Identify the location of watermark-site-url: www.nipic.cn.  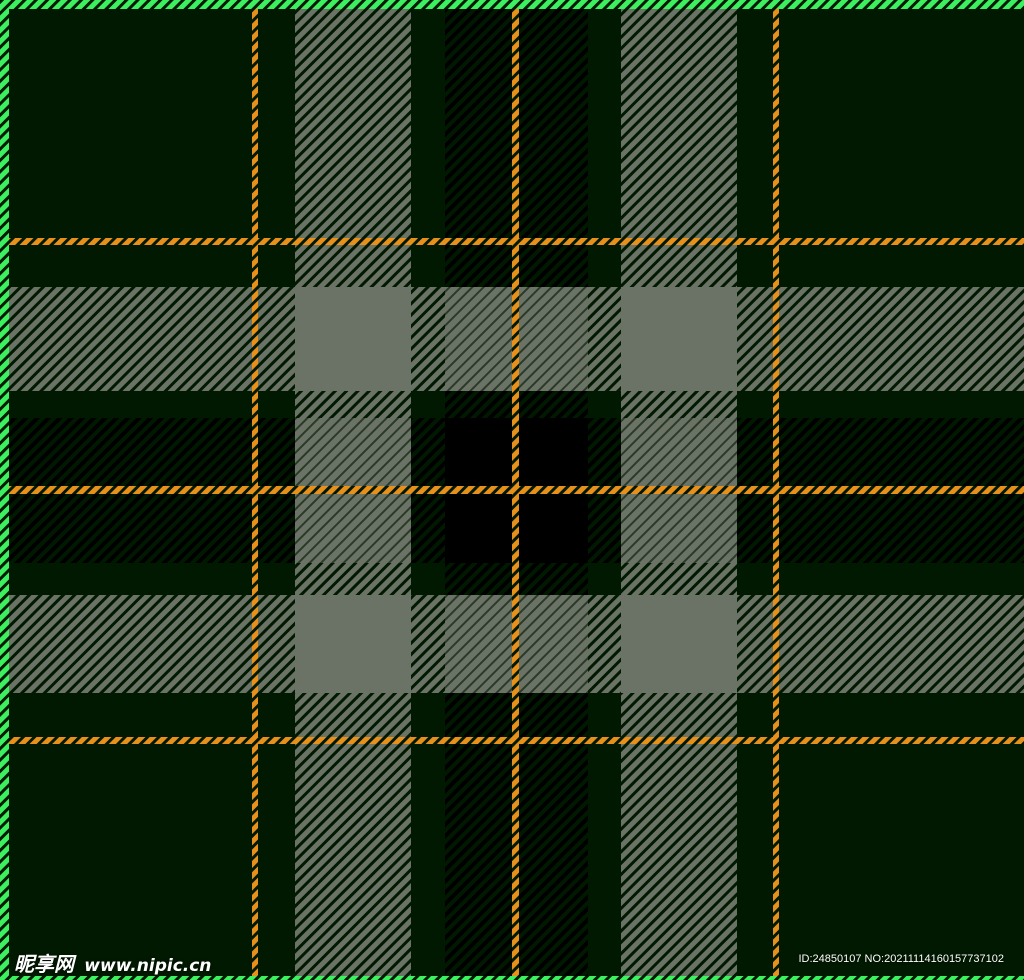
(148, 966).